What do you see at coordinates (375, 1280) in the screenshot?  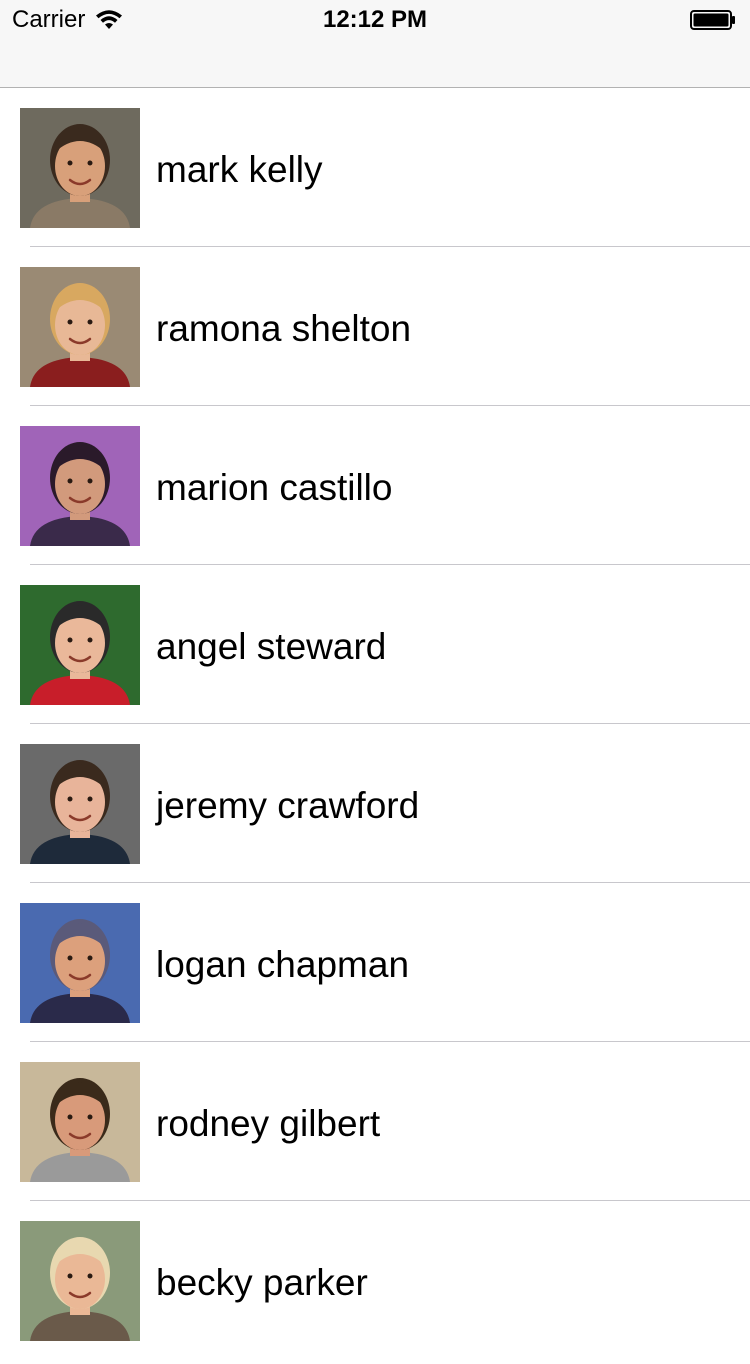 I see `contact-row: becky parker` at bounding box center [375, 1280].